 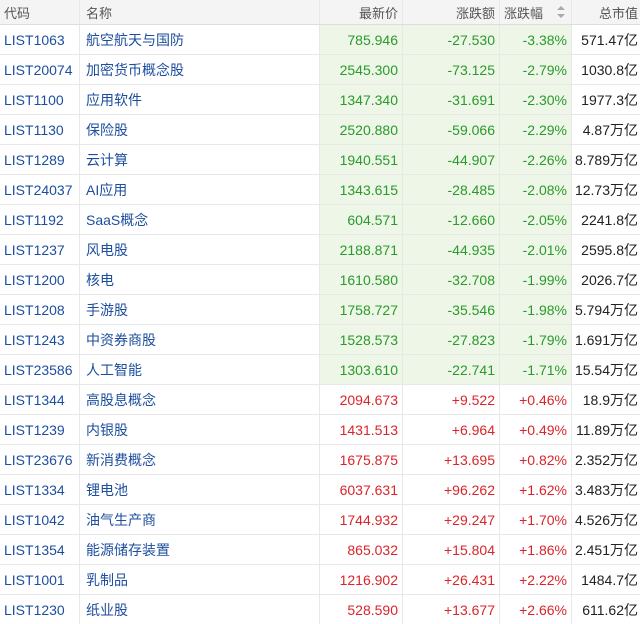 What do you see at coordinates (200, 339) in the screenshot?
I see `cell-name: 中资券商股` at bounding box center [200, 339].